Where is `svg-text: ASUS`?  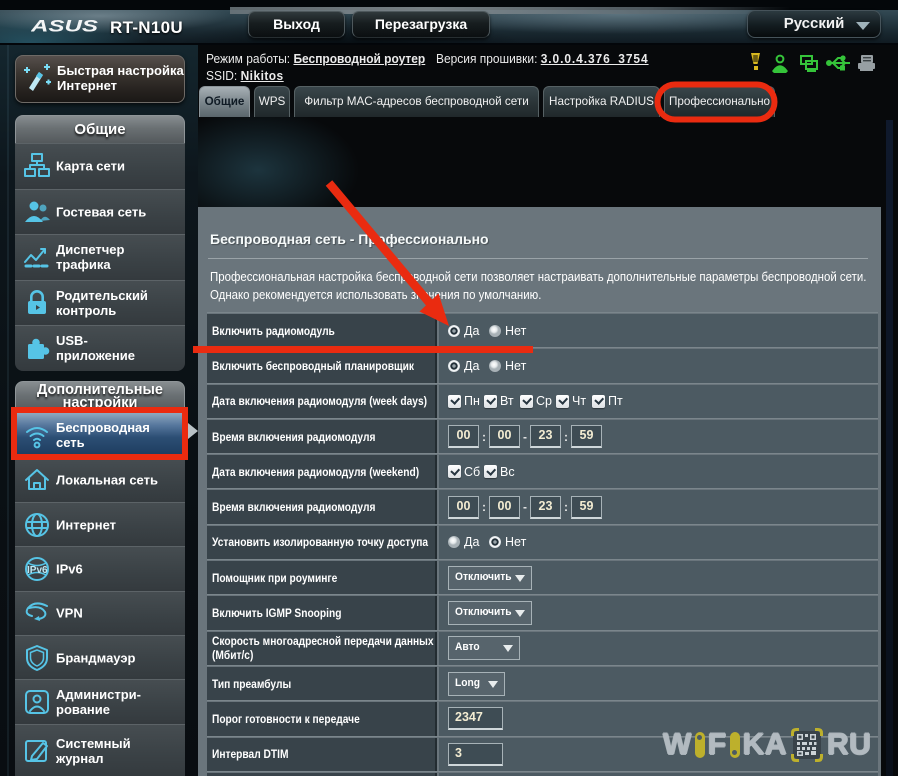
svg-text: ASUS is located at coordinates (64, 26).